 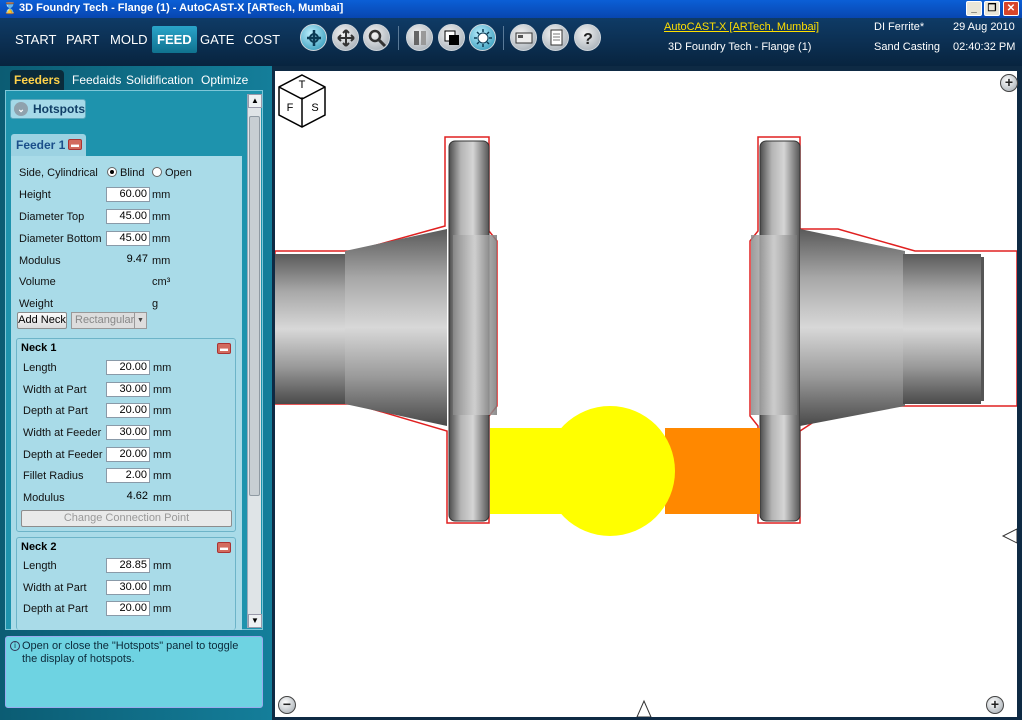 What do you see at coordinates (712, 471) in the screenshot?
I see `neck-orange` at bounding box center [712, 471].